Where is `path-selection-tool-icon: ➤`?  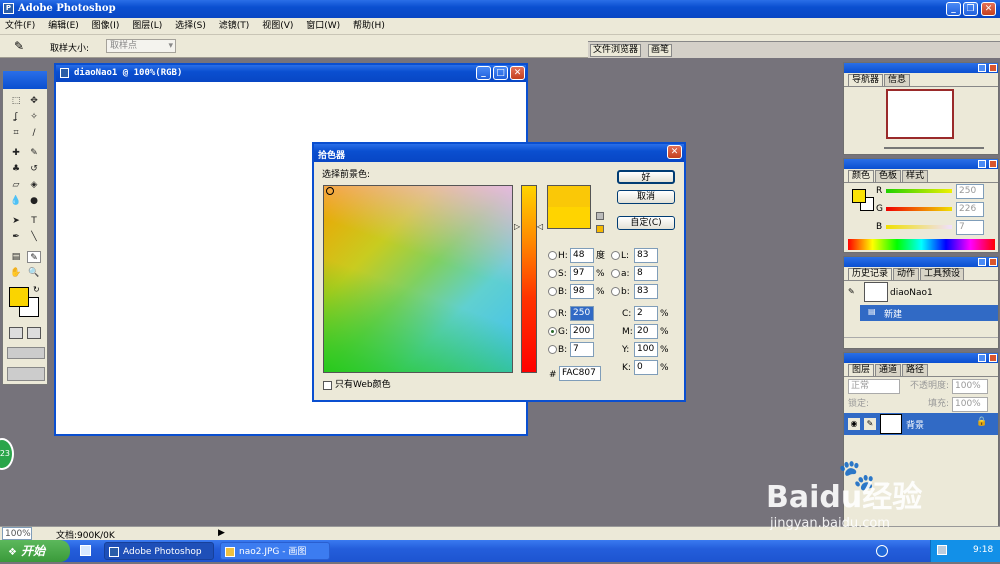 path-selection-tool-icon: ➤ is located at coordinates (16, 221).